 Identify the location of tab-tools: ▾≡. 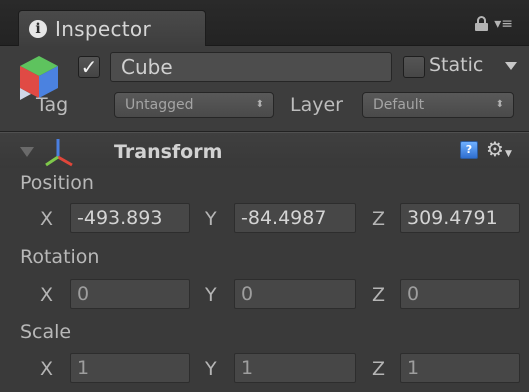
(494, 23).